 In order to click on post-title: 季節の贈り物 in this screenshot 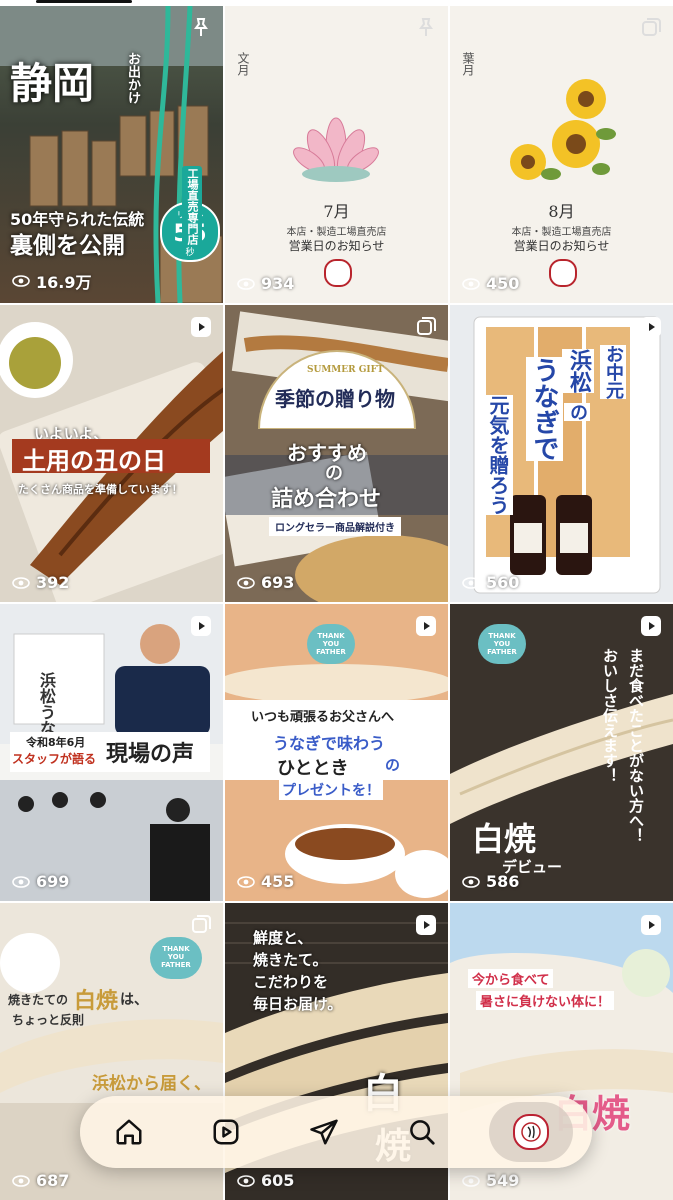, I will do `click(335, 399)`.